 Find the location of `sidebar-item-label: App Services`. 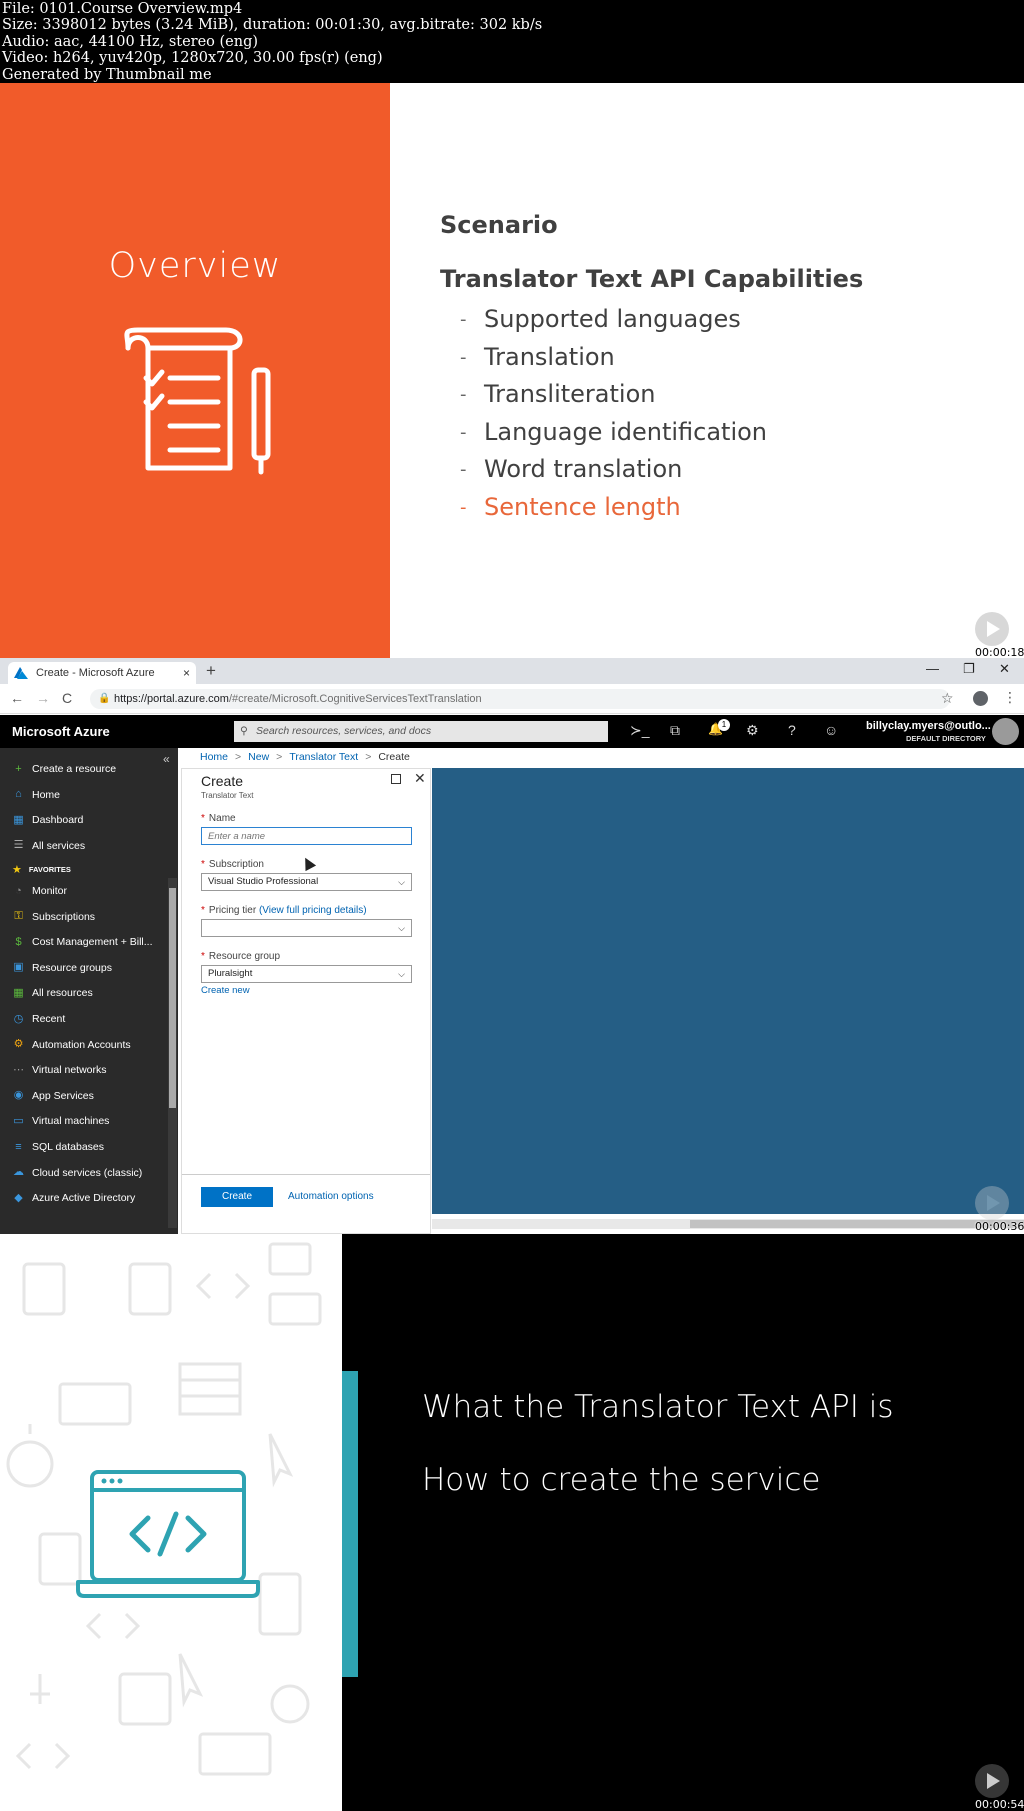

sidebar-item-label: App Services is located at coordinates (63, 1095).